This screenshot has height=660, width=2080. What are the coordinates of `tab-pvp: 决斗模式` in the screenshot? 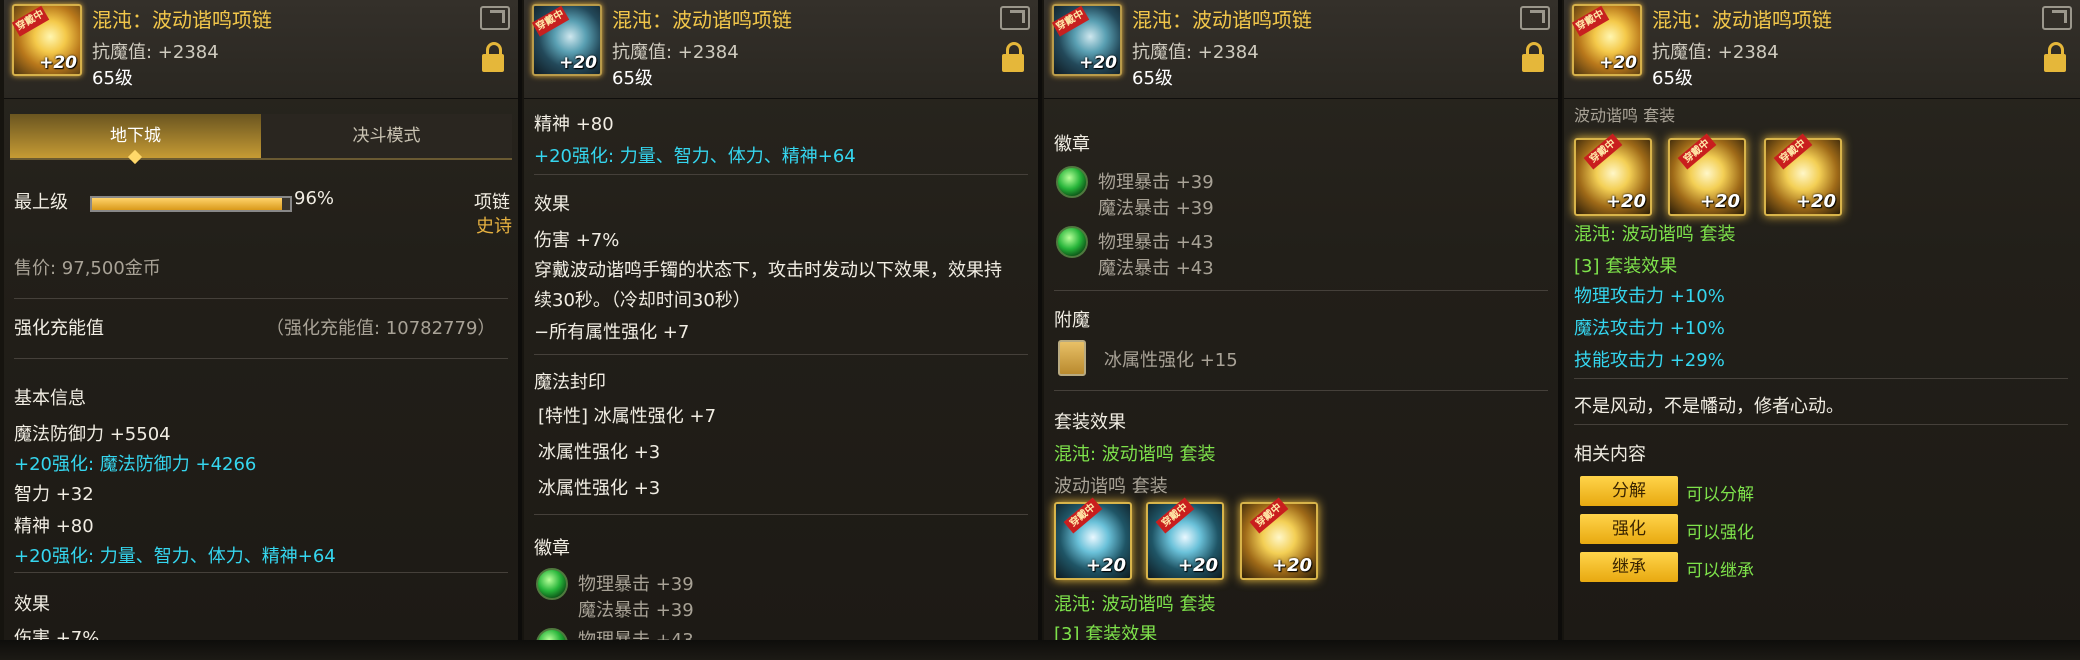 It's located at (386, 136).